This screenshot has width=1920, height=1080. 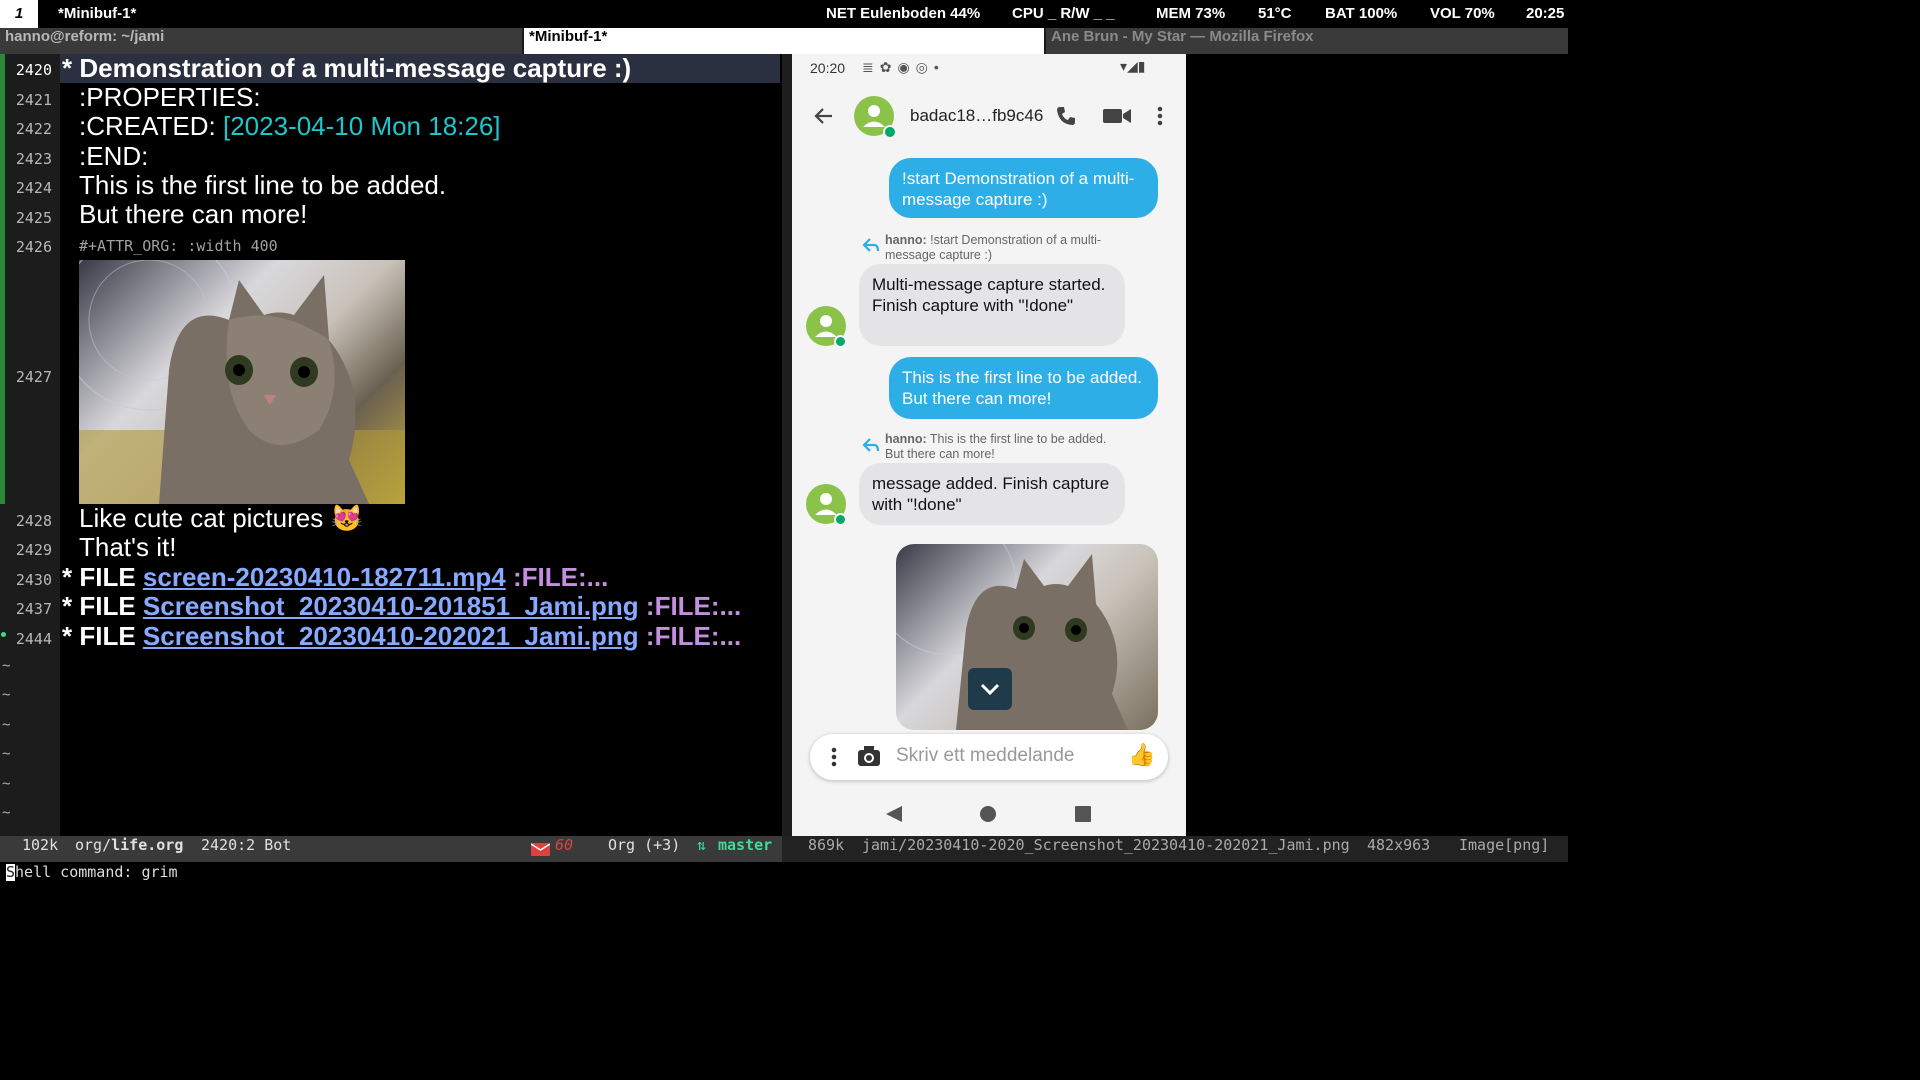 I want to click on buffer-path: org/life.org, so click(x=129, y=845).